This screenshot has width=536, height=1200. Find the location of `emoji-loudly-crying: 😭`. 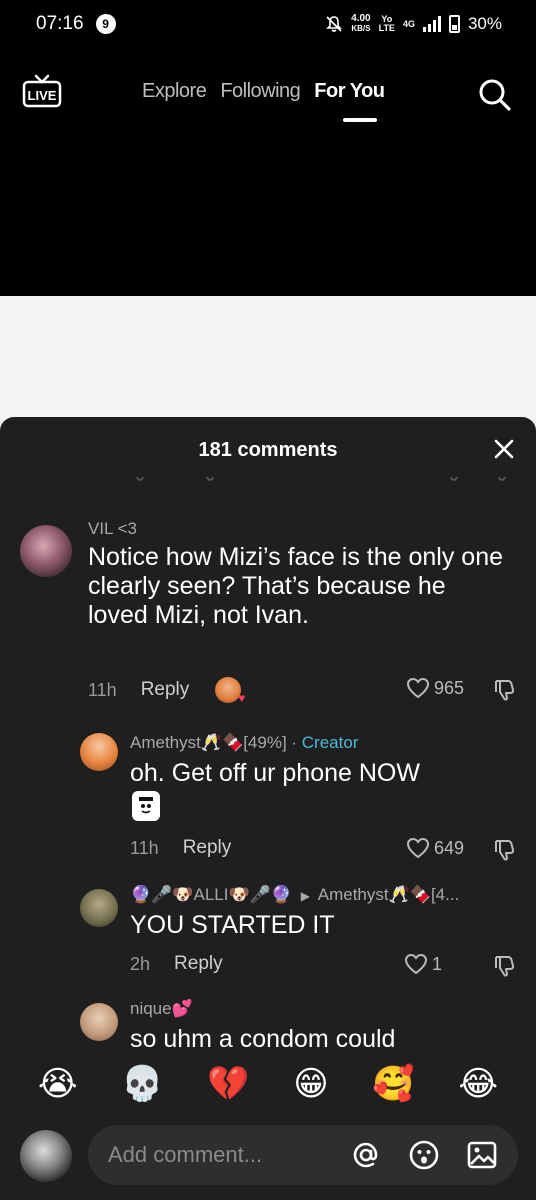

emoji-loudly-crying: 😭 is located at coordinates (58, 1084).